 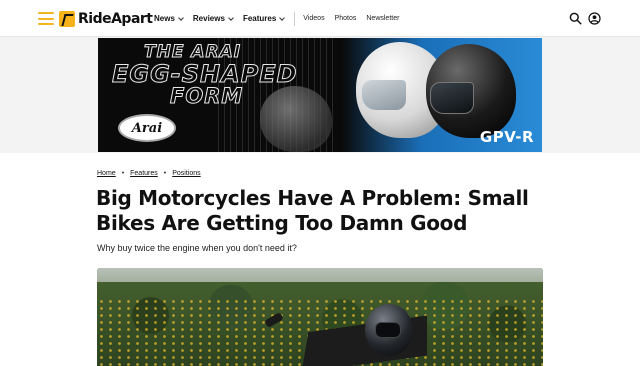 What do you see at coordinates (389, 330) in the screenshot?
I see `rider-helmet-image` at bounding box center [389, 330].